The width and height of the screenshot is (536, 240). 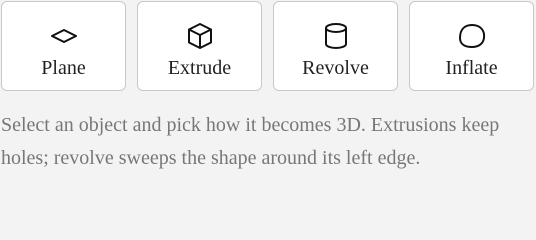 I want to click on revolve-label: Revolve, so click(x=335, y=68).